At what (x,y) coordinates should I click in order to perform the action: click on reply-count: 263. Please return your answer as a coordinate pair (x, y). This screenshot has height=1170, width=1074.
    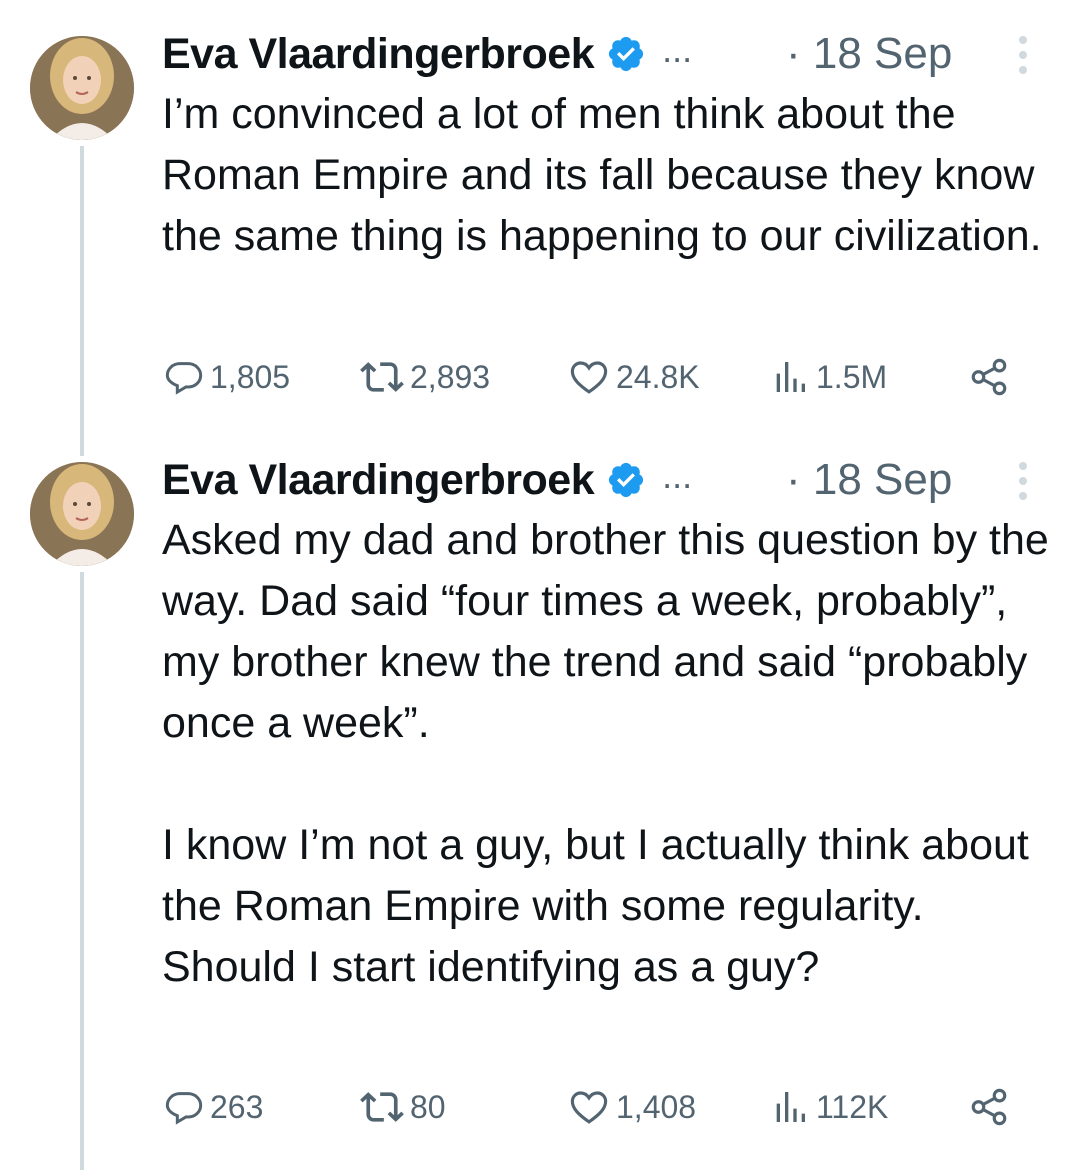
    Looking at the image, I should click on (237, 1106).